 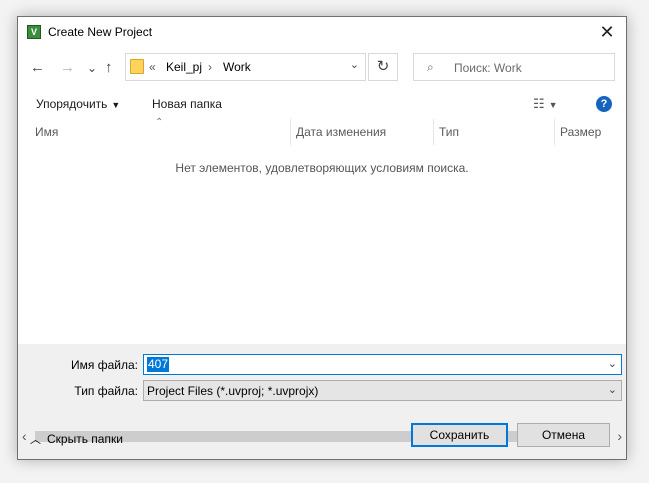 What do you see at coordinates (72, 104) in the screenshot?
I see `organize-label: Упорядочить` at bounding box center [72, 104].